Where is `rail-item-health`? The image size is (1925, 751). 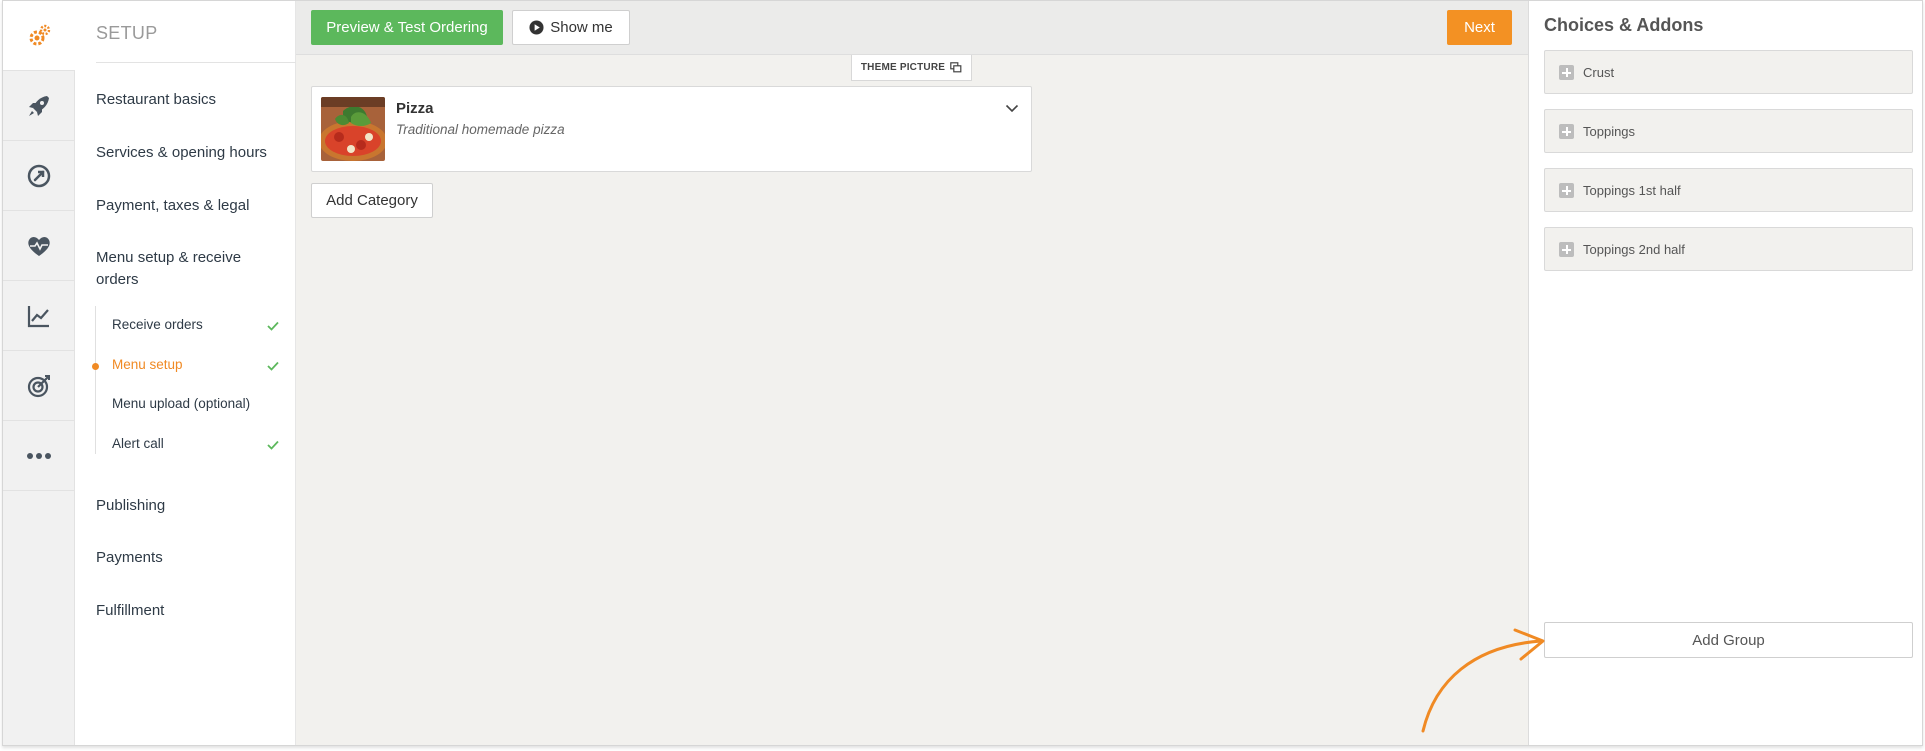
rail-item-health is located at coordinates (39, 246).